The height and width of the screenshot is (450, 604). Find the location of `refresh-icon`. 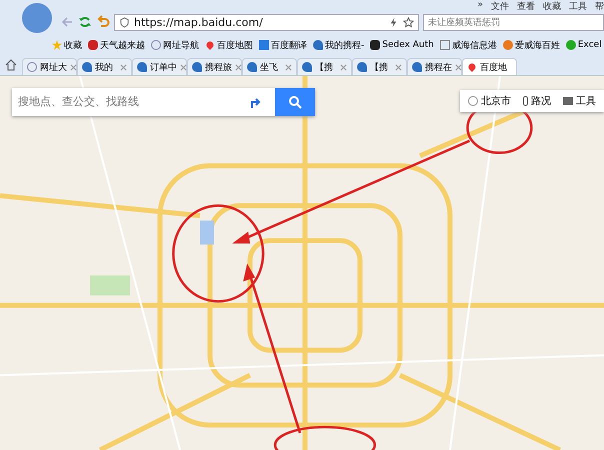

refresh-icon is located at coordinates (85, 22).